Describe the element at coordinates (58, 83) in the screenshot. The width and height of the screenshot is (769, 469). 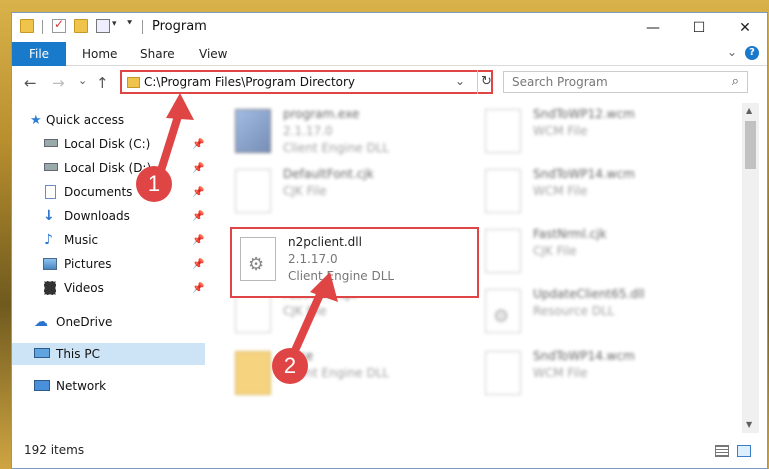
I see `forward-button: →` at that location.